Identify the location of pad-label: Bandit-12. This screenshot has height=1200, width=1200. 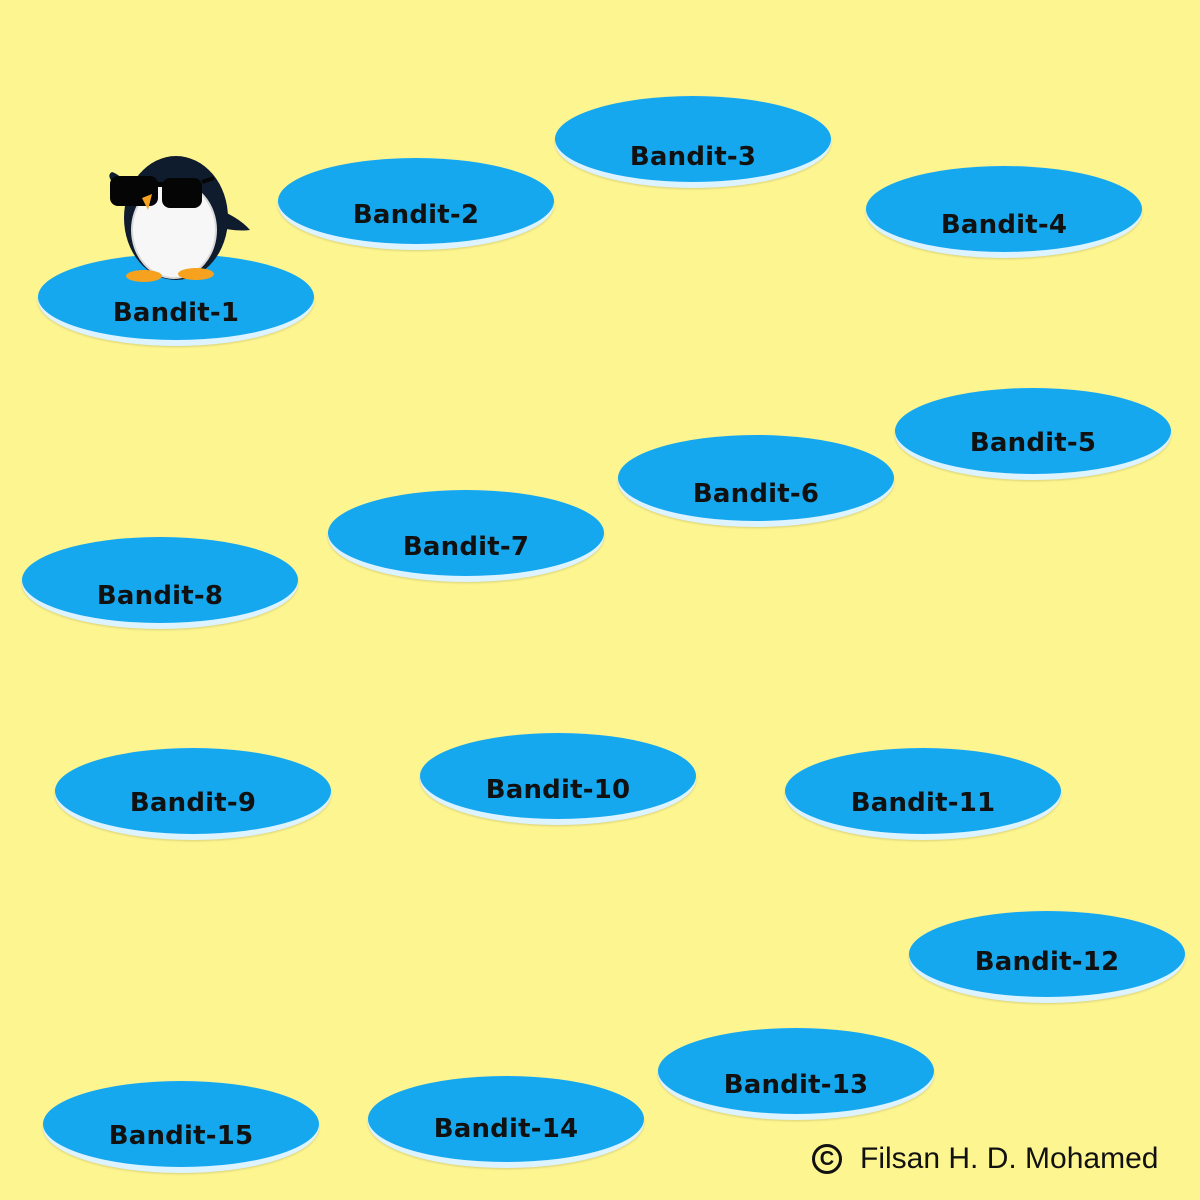
(1047, 962).